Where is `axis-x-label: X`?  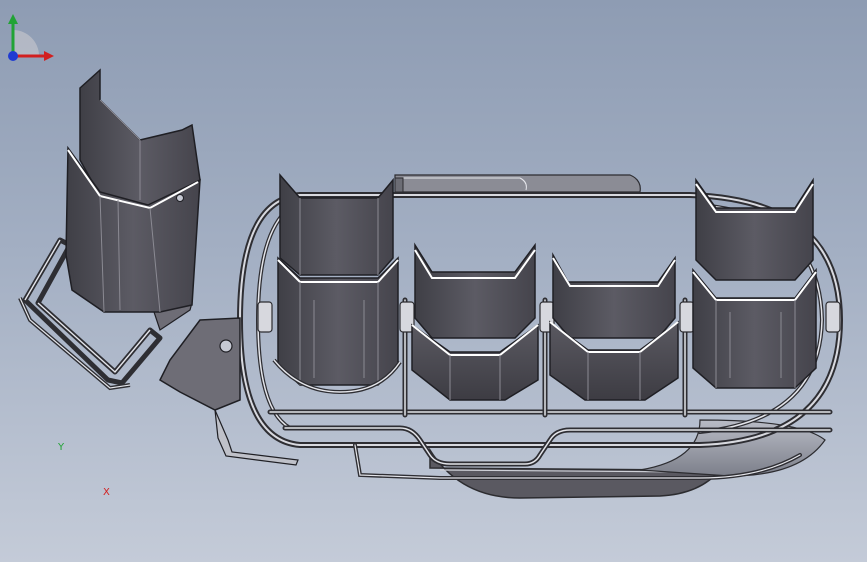
axis-x-label: X is located at coordinates (106, 492).